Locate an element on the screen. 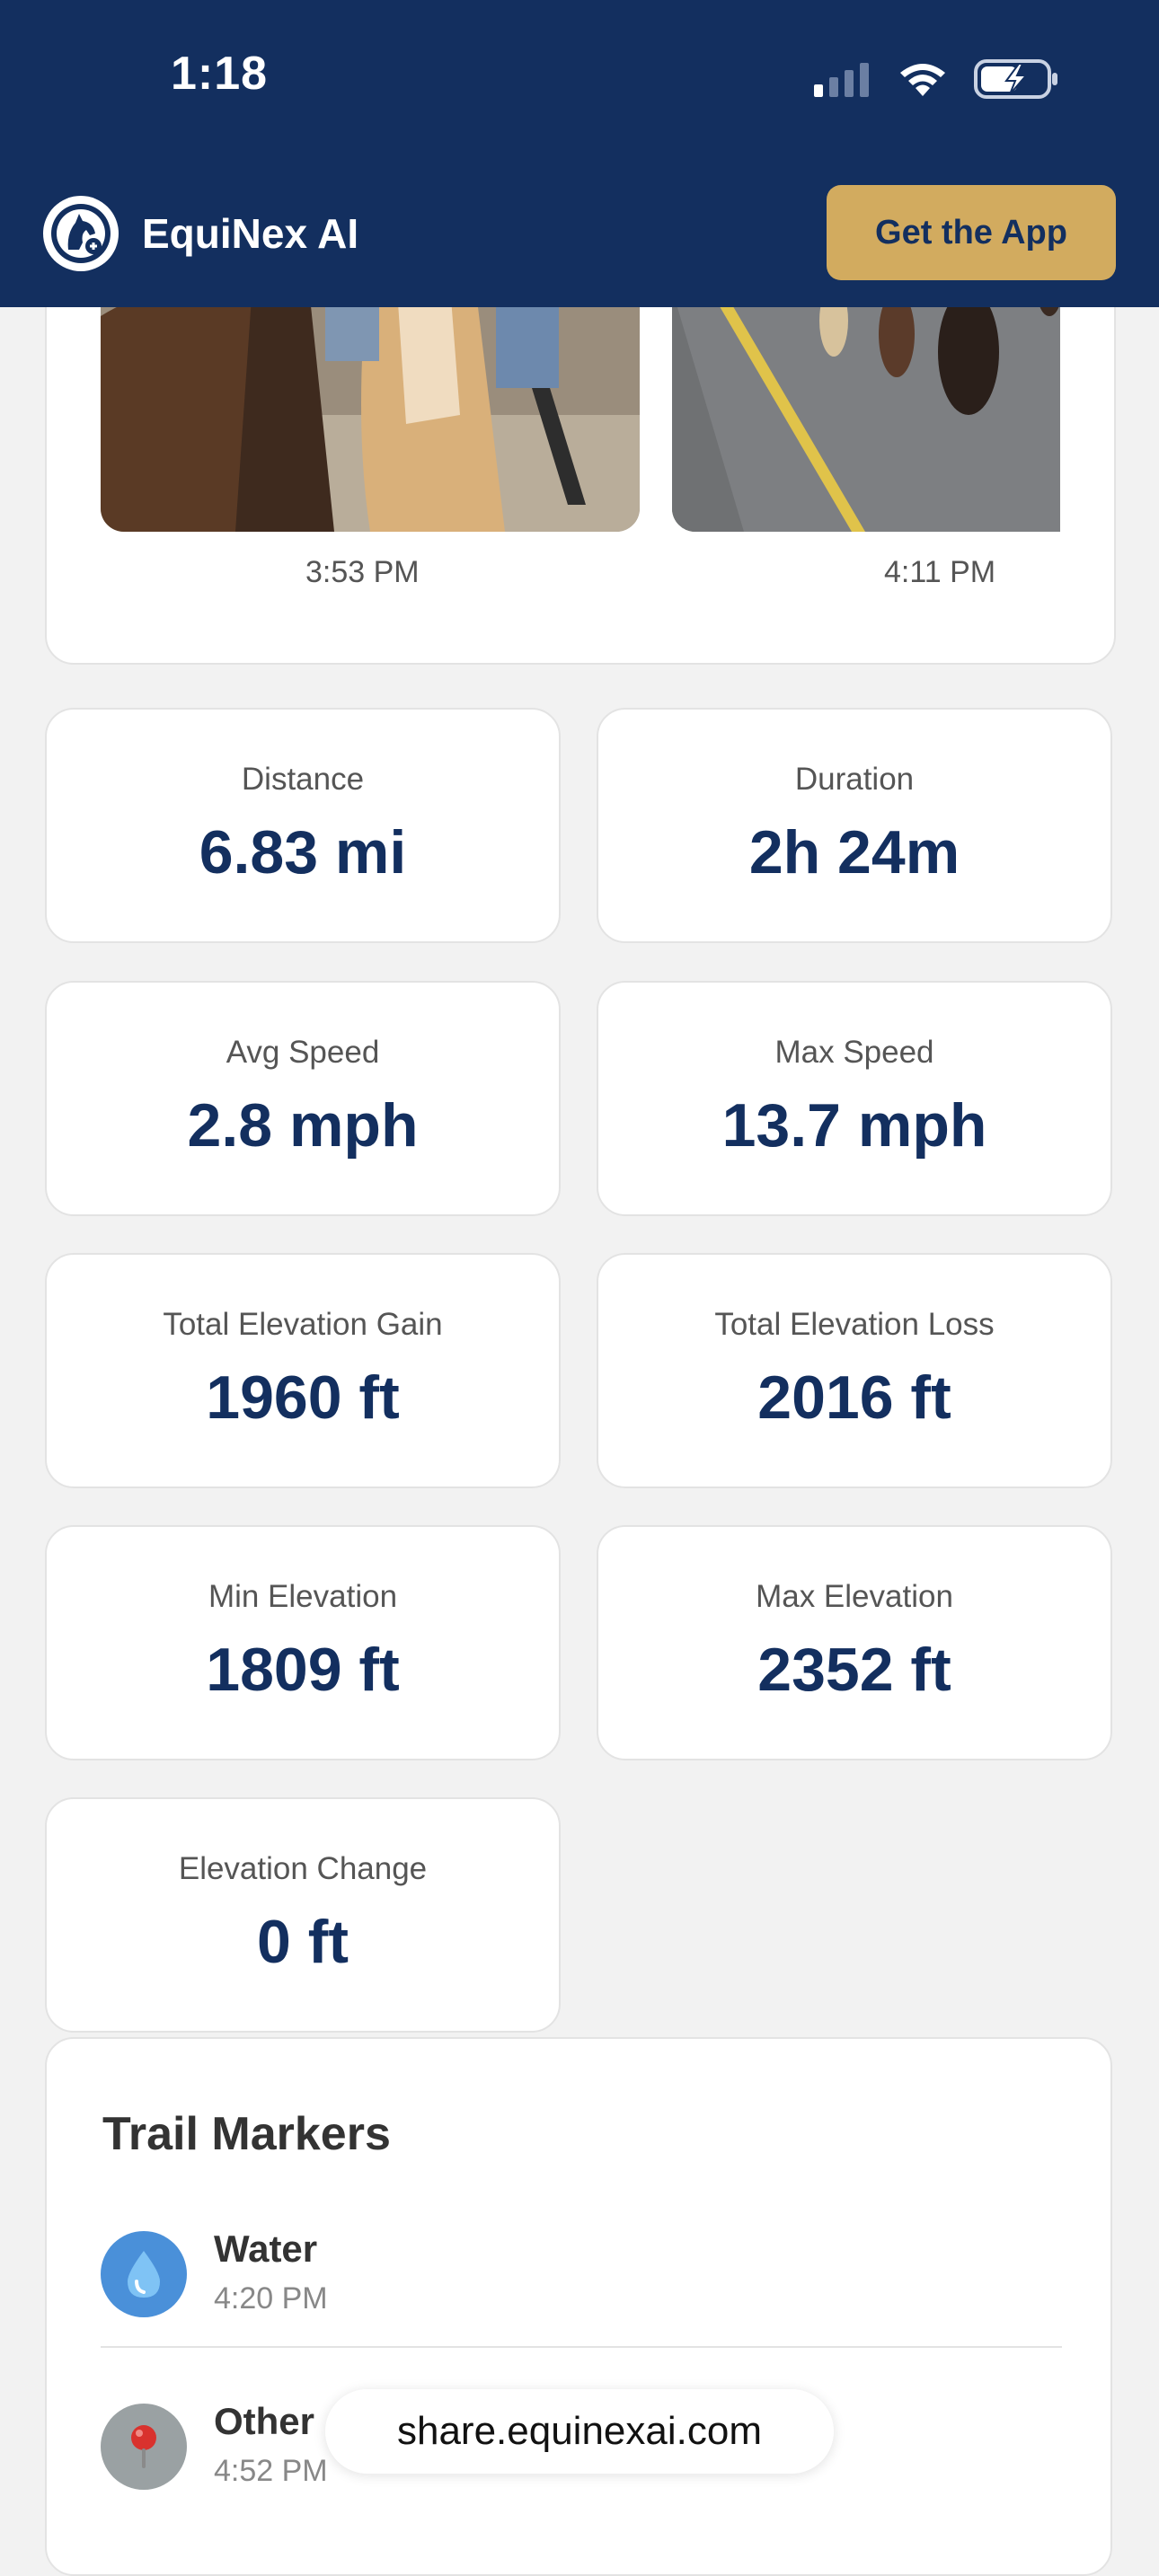 The width and height of the screenshot is (1159, 2576). stat-label: Avg Speed is located at coordinates (303, 1052).